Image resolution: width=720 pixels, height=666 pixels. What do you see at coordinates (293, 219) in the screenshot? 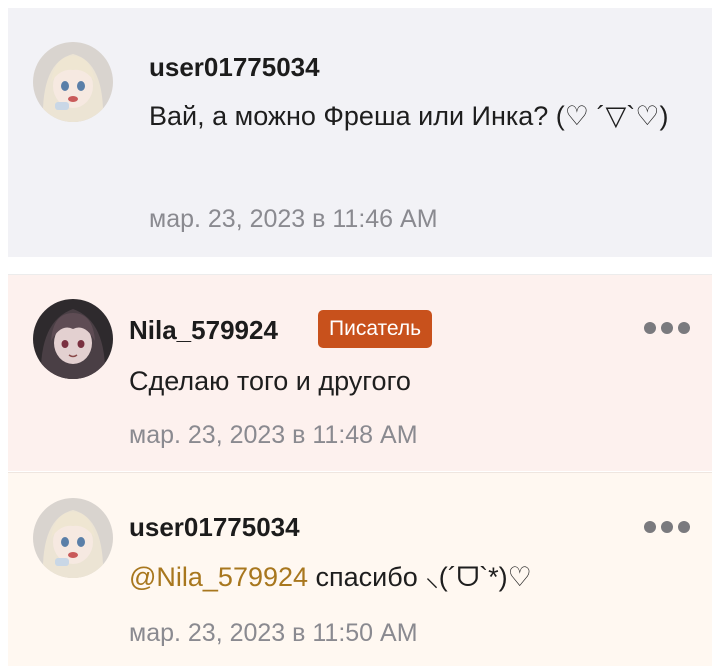
I see `comment-timestamp: мар. 23, 2023 в 11:46 AM` at bounding box center [293, 219].